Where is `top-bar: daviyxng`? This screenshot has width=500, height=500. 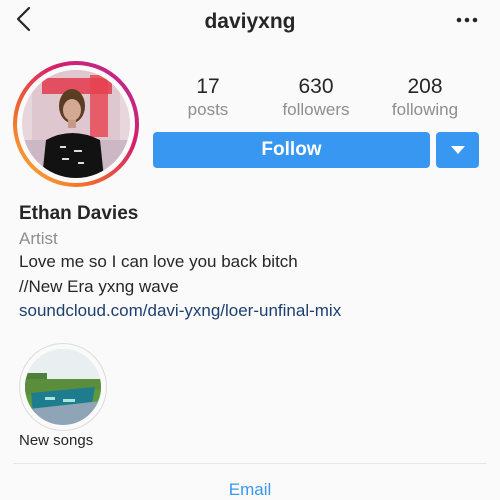
top-bar: daviyxng is located at coordinates (250, 22).